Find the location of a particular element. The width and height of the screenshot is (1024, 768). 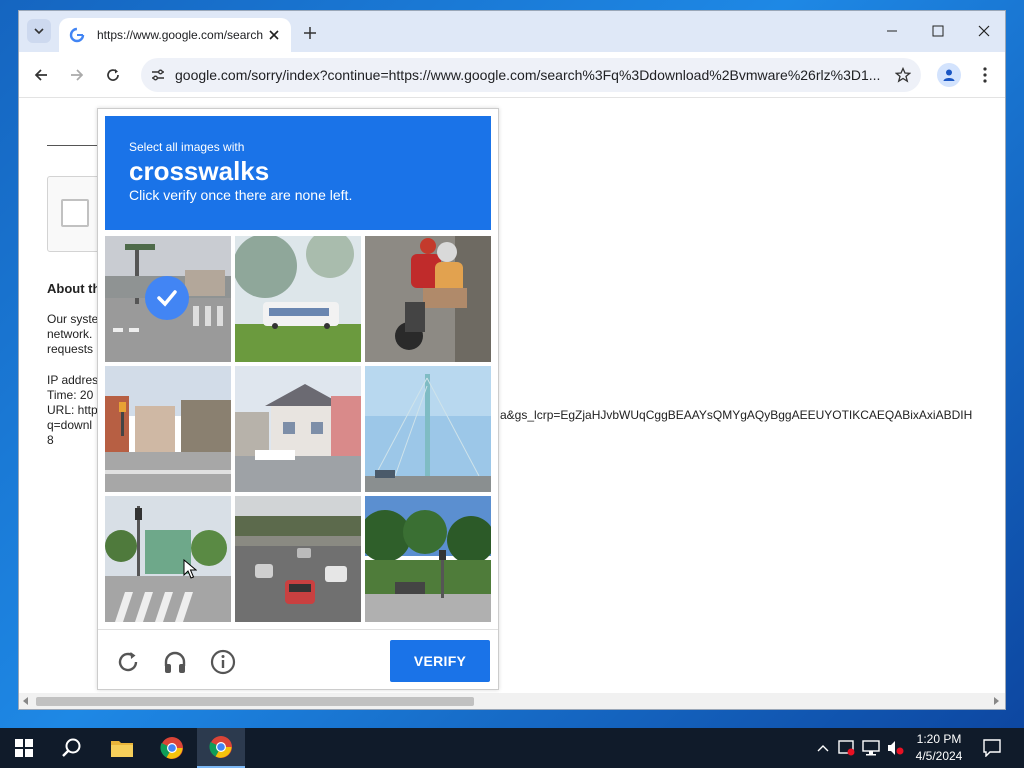

chevron-down-icon is located at coordinates (39, 31).